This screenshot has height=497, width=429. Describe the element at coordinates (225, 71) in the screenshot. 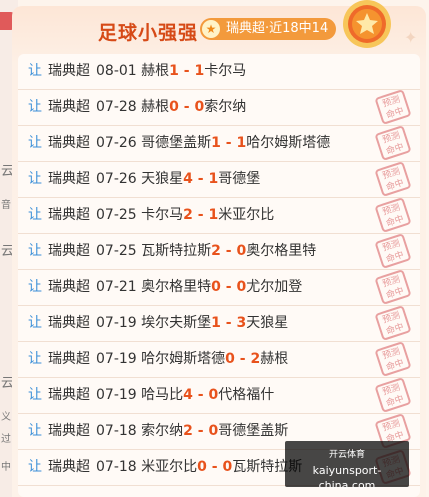

I see `away-team: 卡尔马` at that location.